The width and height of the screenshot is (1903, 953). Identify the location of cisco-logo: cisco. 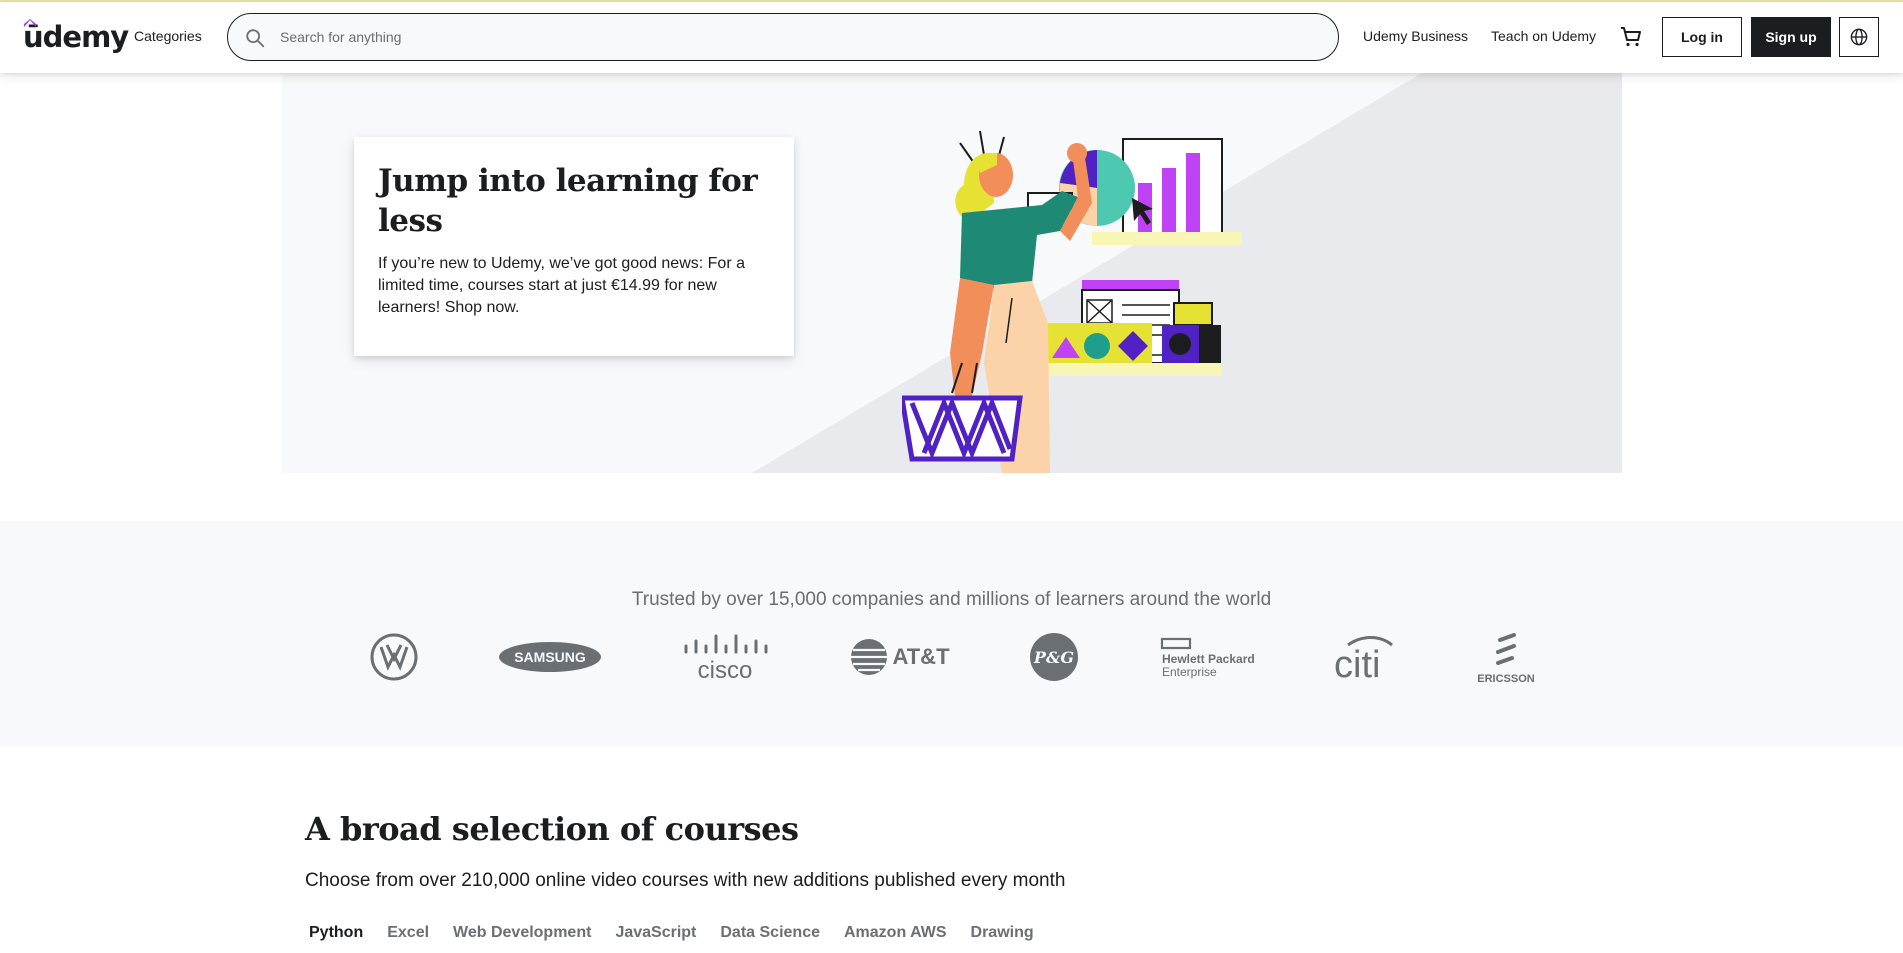
(725, 657).